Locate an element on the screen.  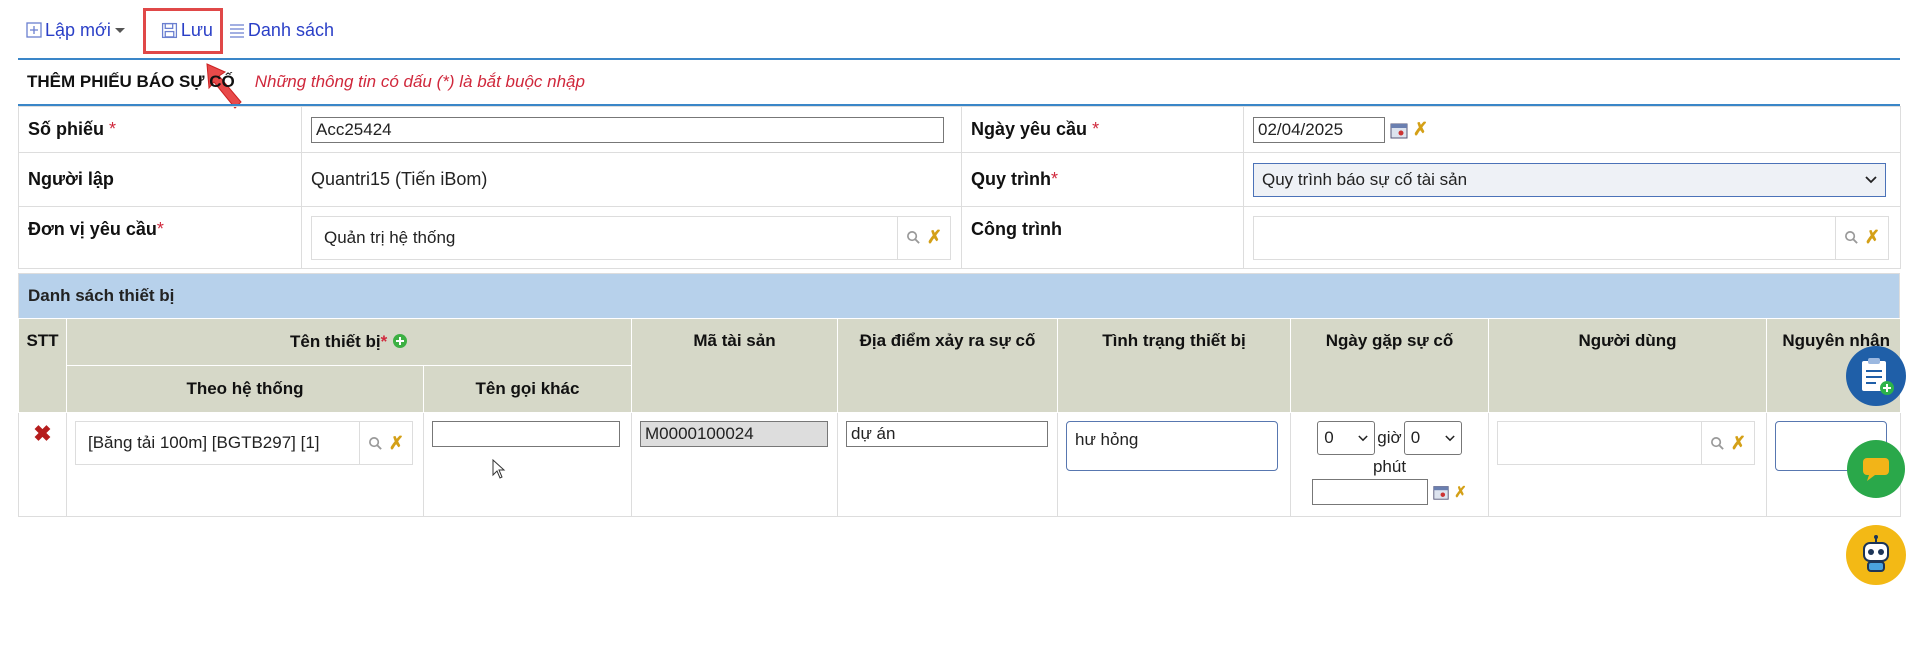
clipboard-add-icon is located at coordinates (1878, 376).